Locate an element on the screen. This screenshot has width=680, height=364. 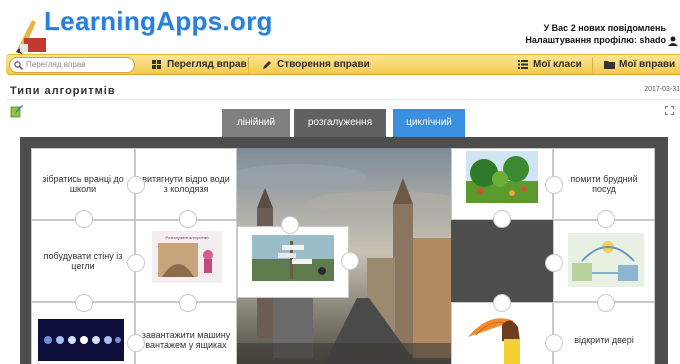
edit-icon is located at coordinates (16, 111).